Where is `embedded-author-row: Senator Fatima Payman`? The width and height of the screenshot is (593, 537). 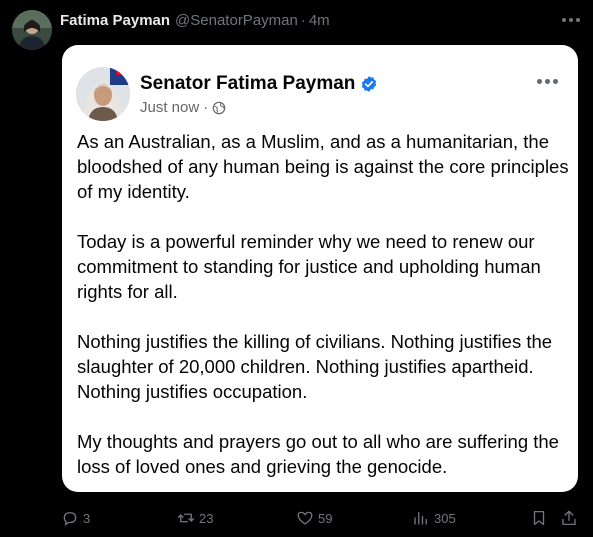
embedded-author-row: Senator Fatima Payman is located at coordinates (259, 84).